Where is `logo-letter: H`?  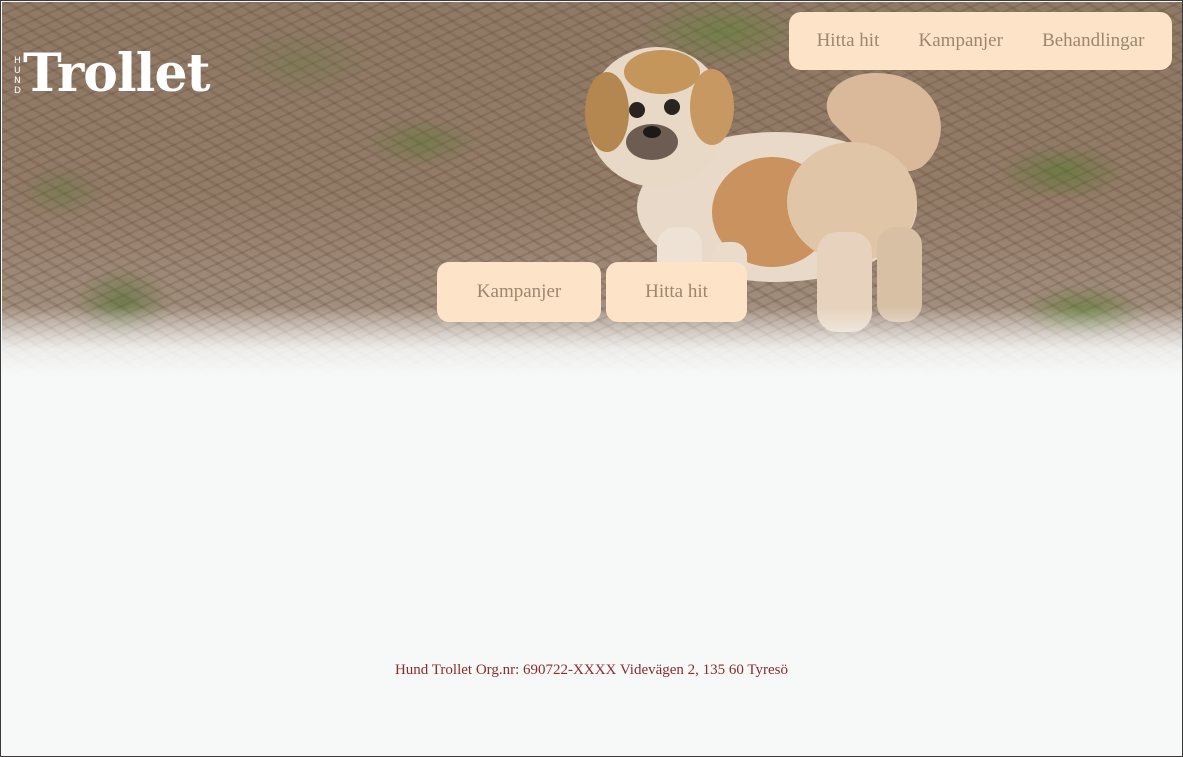
logo-letter: H is located at coordinates (17, 61).